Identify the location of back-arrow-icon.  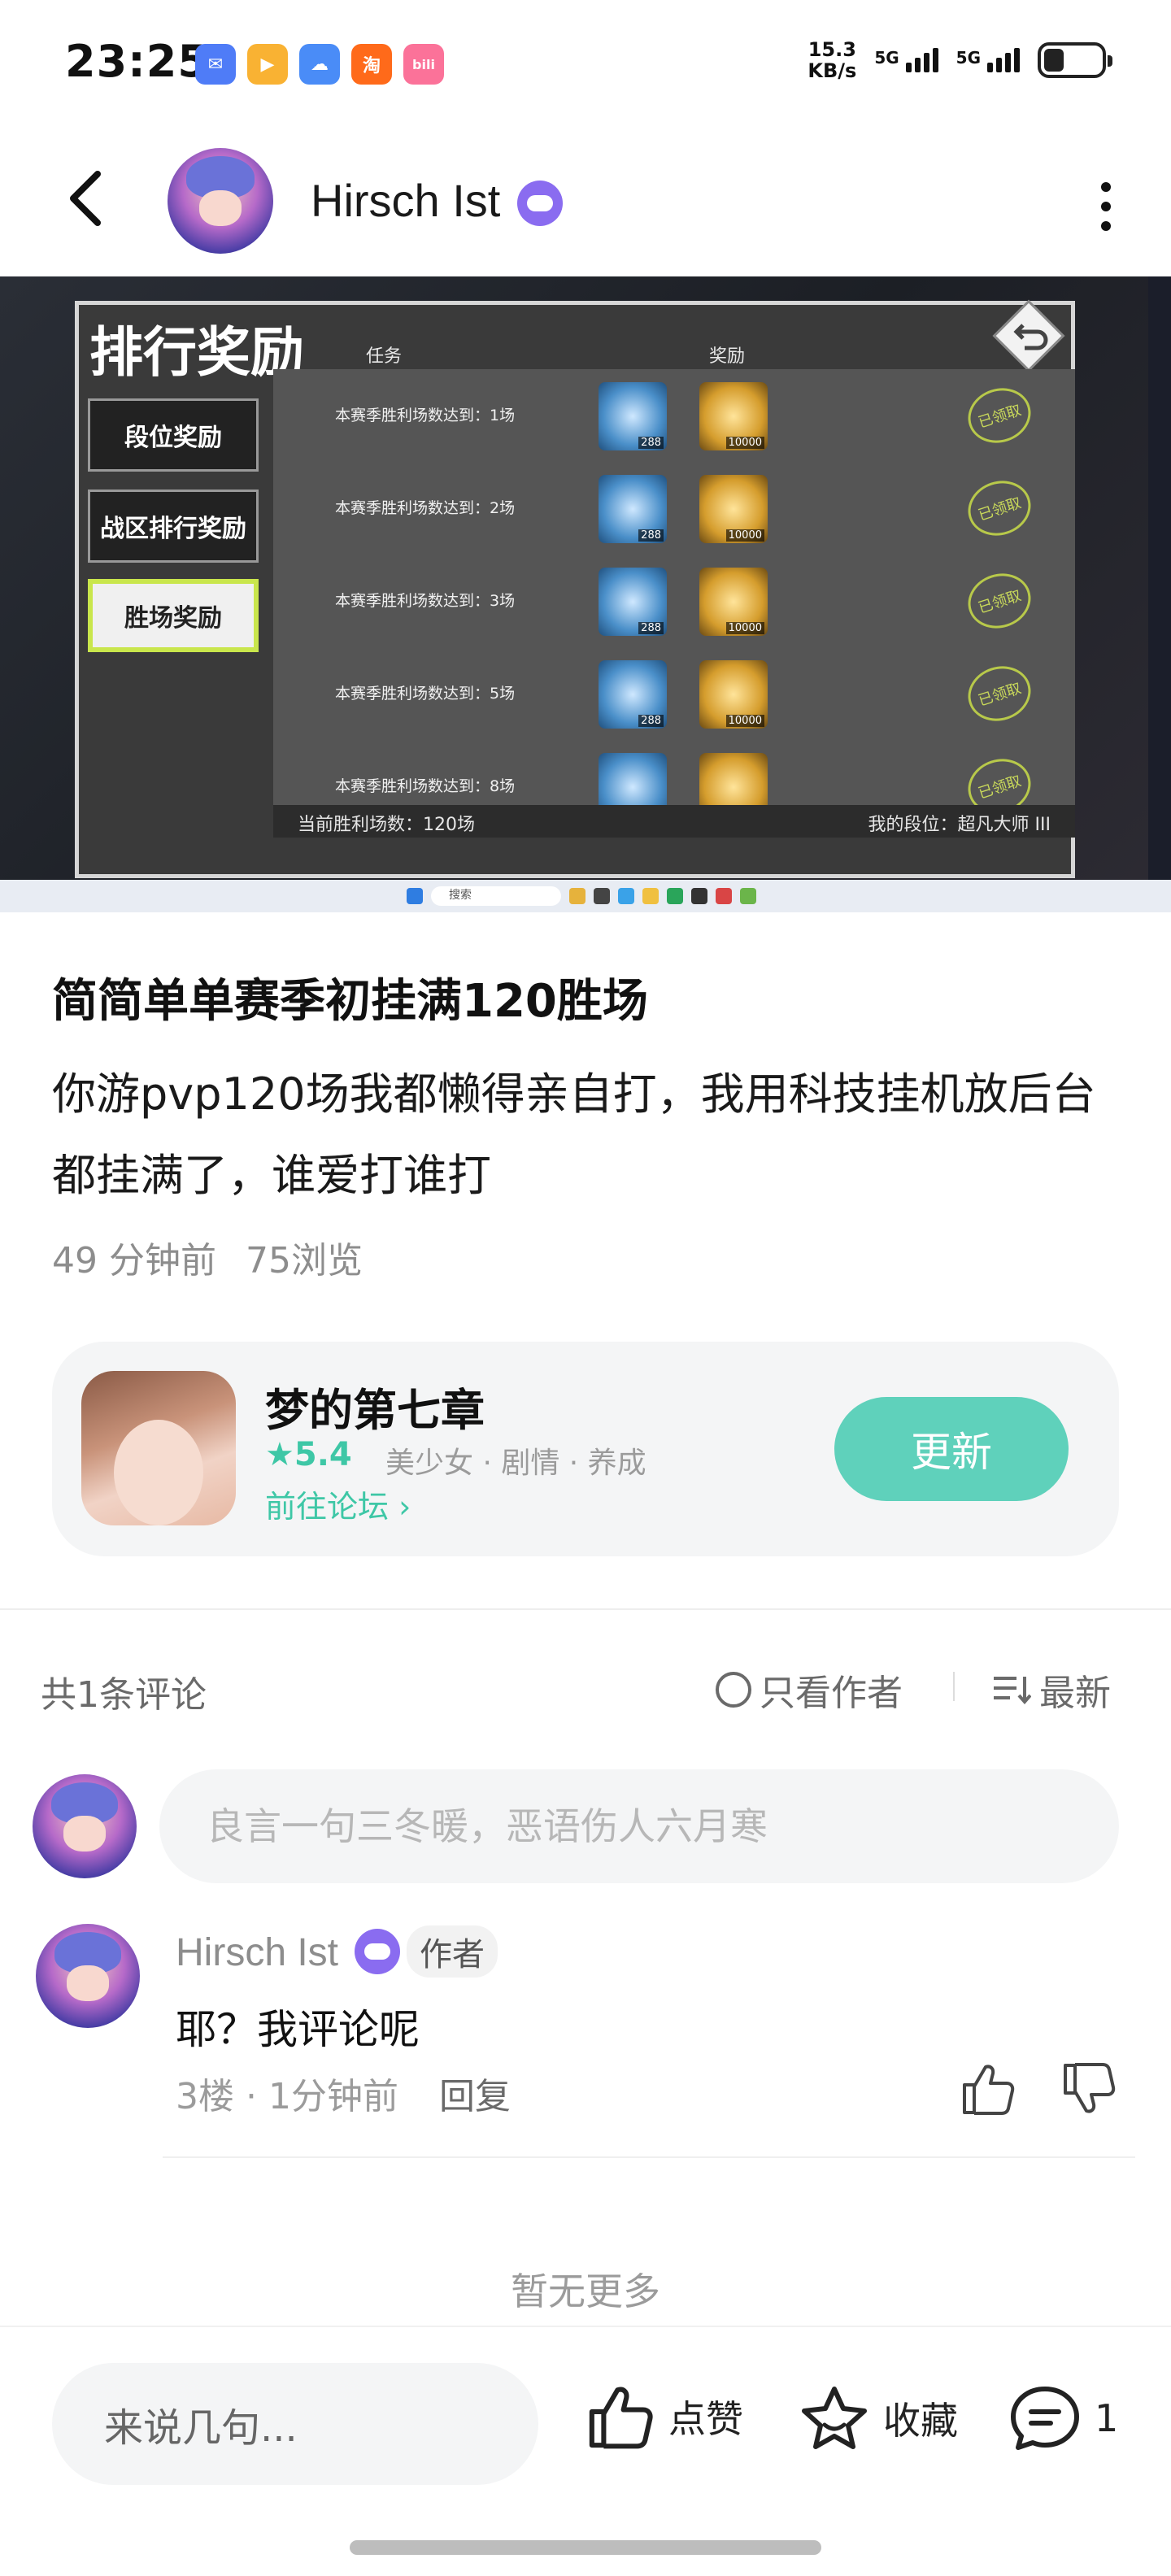
(87, 199).